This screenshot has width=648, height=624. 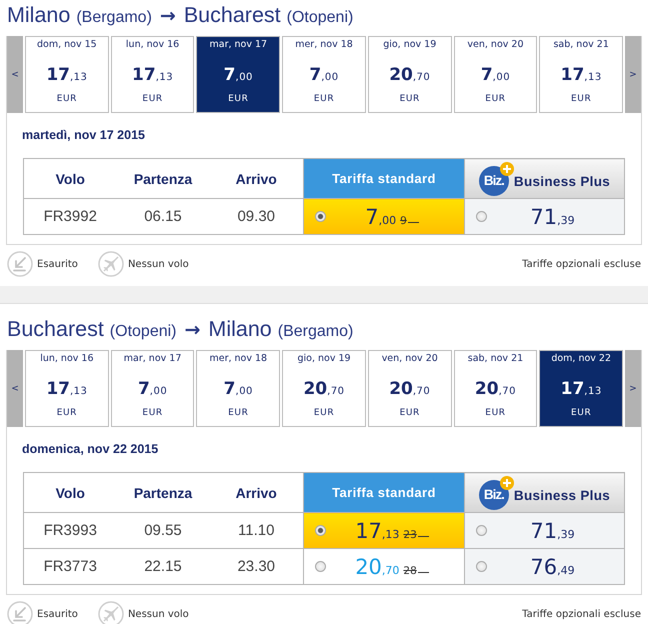 I want to click on departure-time: 22.15, so click(x=163, y=566).